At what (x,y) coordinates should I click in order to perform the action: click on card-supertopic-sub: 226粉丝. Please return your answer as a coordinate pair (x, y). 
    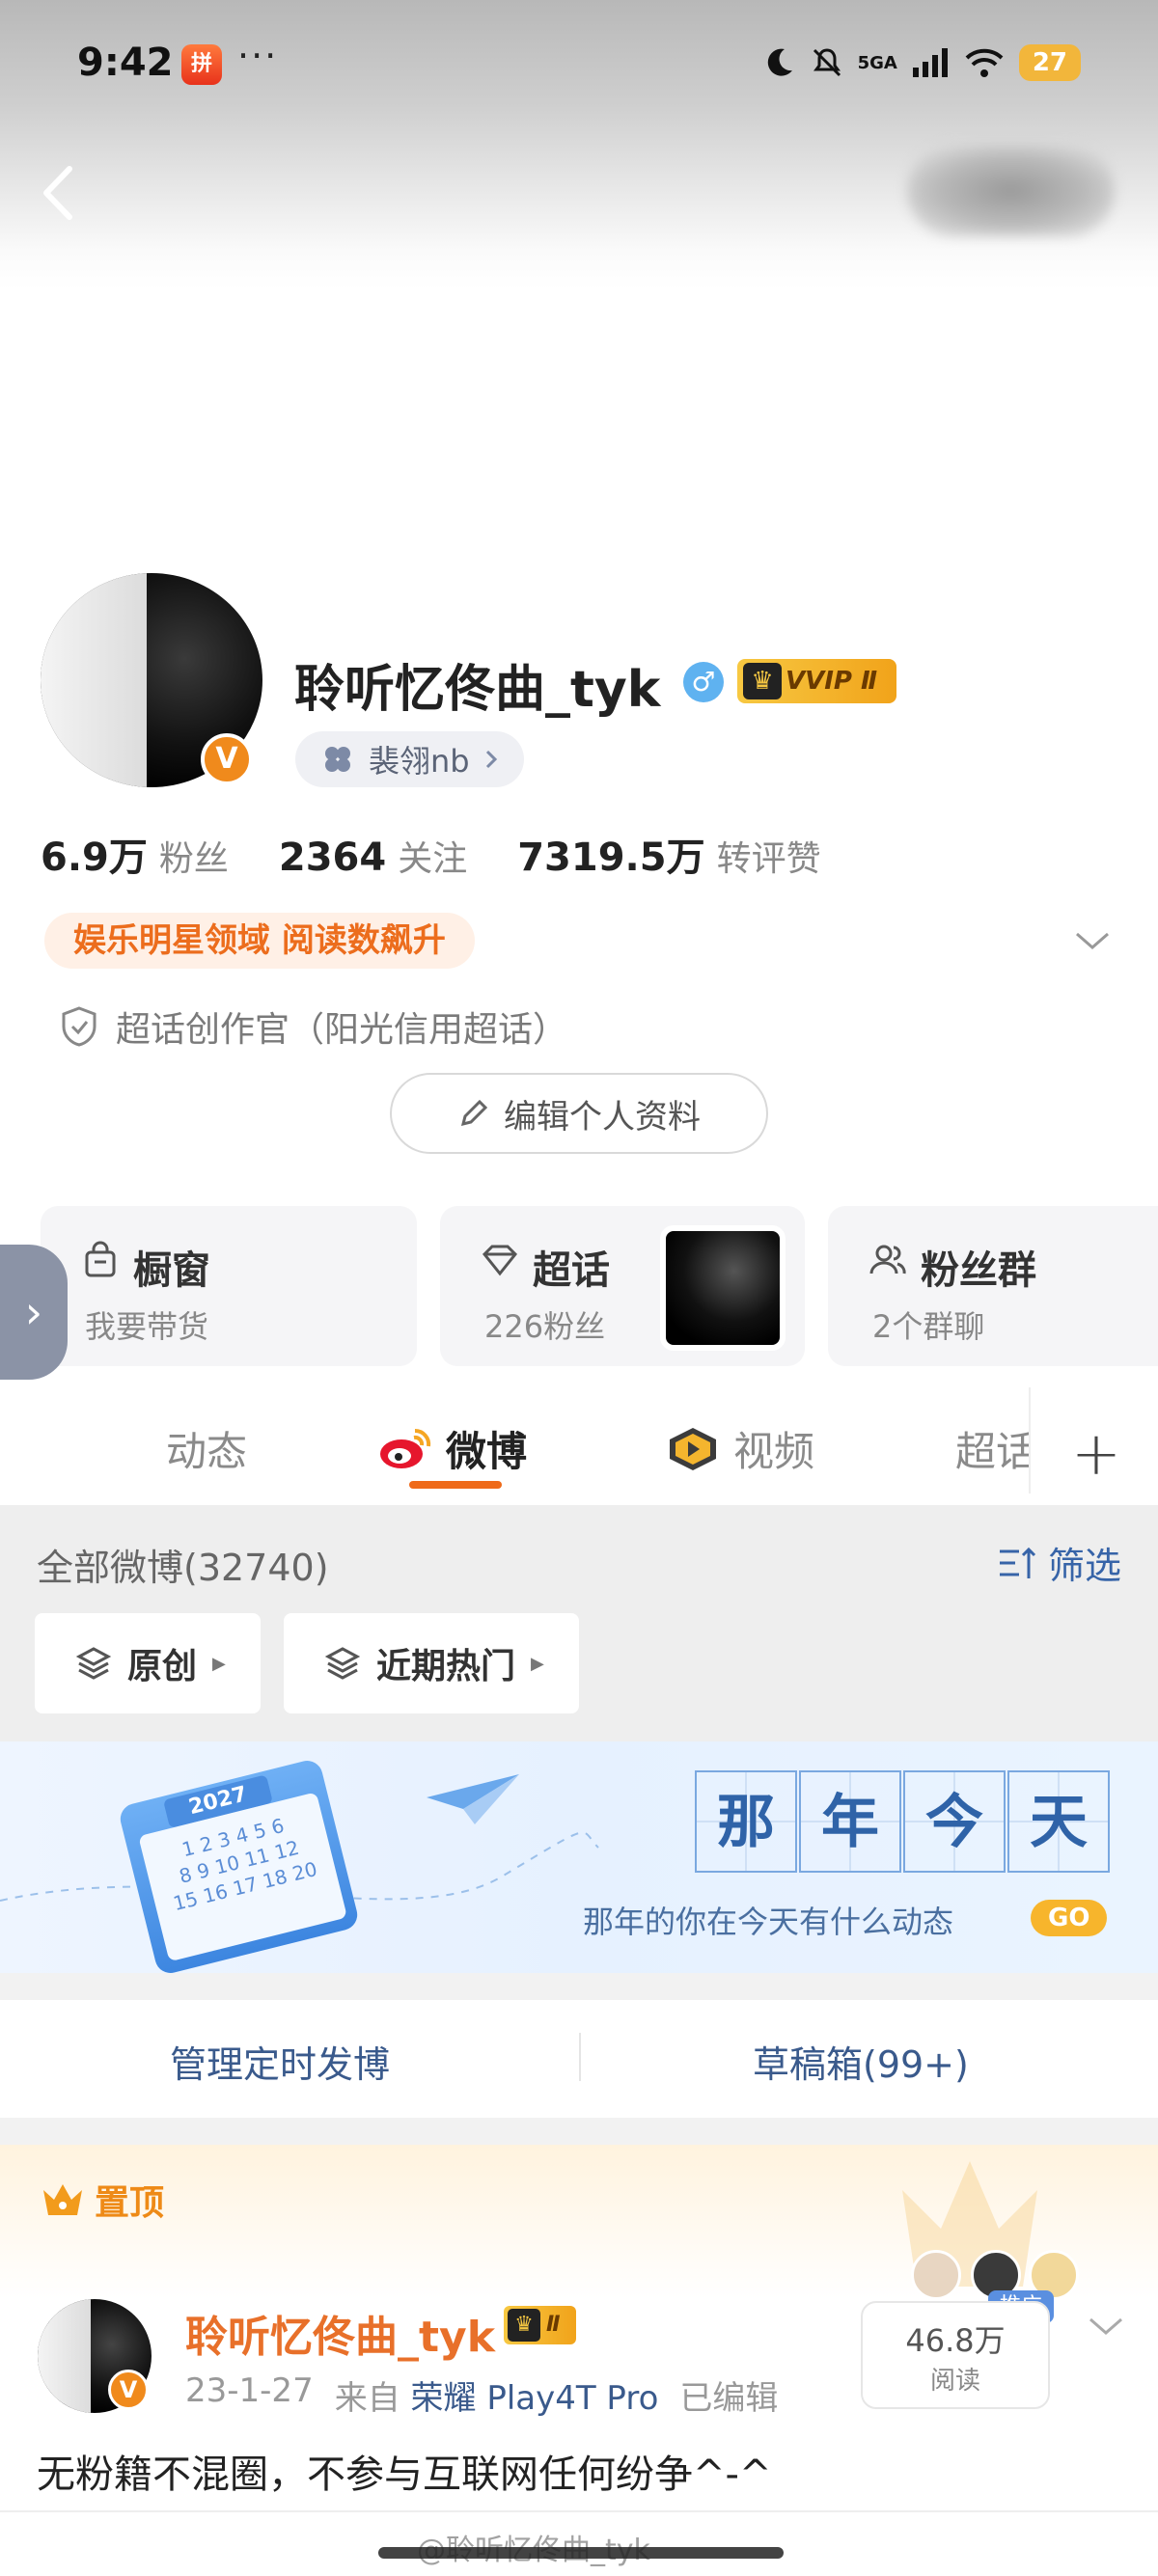
    Looking at the image, I should click on (545, 1327).